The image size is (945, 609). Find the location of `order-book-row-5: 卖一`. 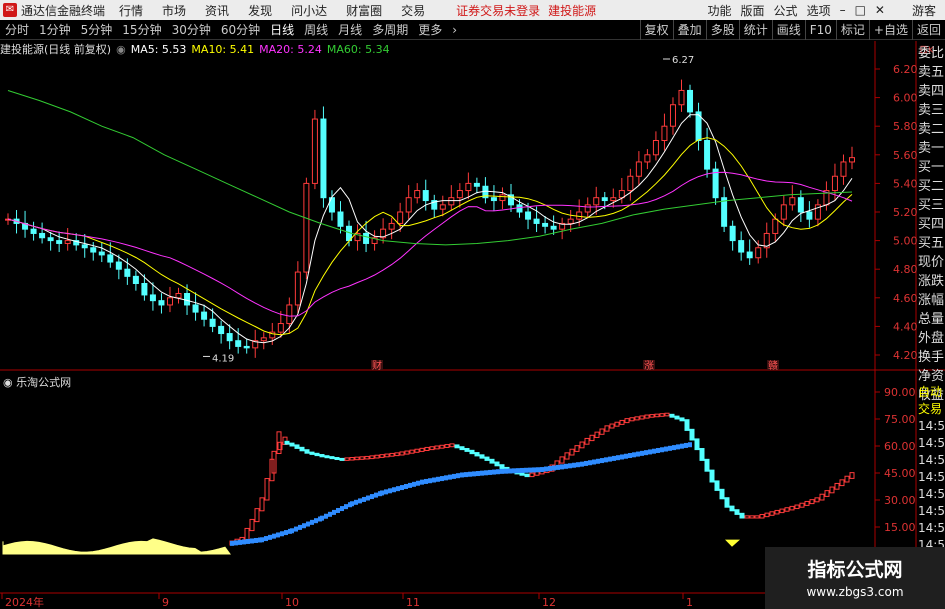

order-book-row-5: 卖一 is located at coordinates (931, 148).